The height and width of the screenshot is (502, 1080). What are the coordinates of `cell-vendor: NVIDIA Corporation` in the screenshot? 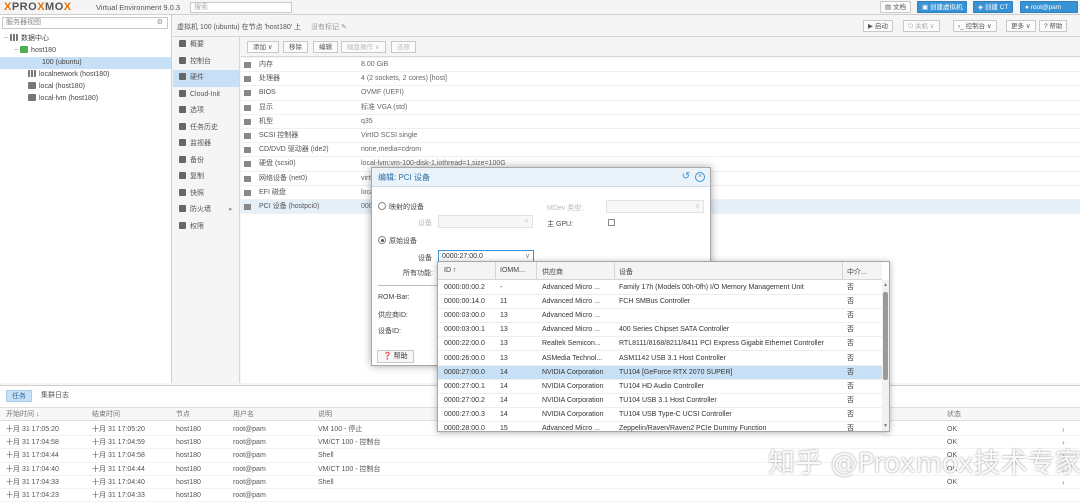 It's located at (573, 386).